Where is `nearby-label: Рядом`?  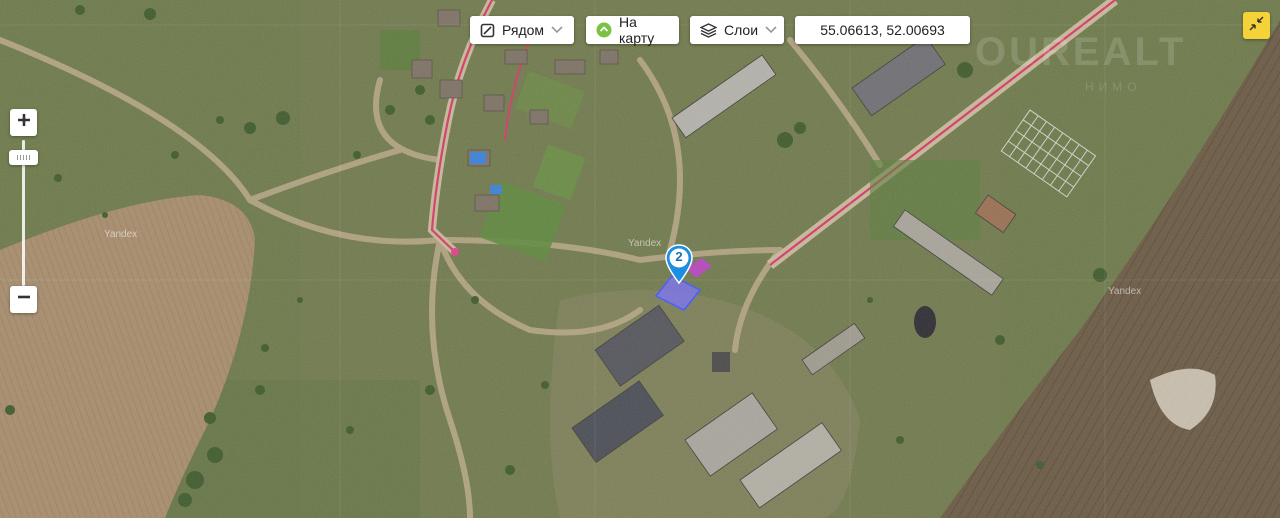
nearby-label: Рядом is located at coordinates (523, 30).